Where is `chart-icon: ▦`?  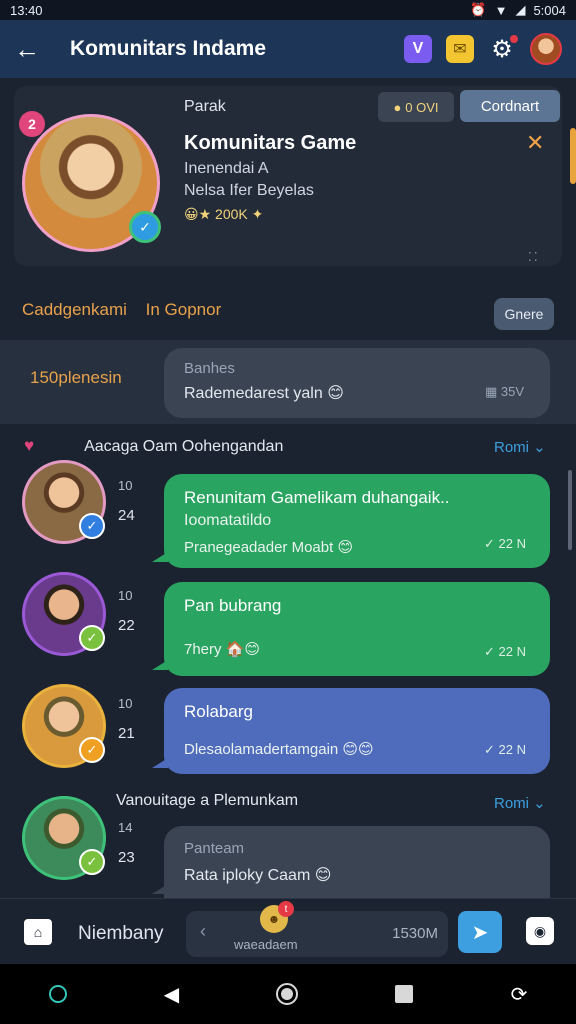 chart-icon: ▦ is located at coordinates (492, 391).